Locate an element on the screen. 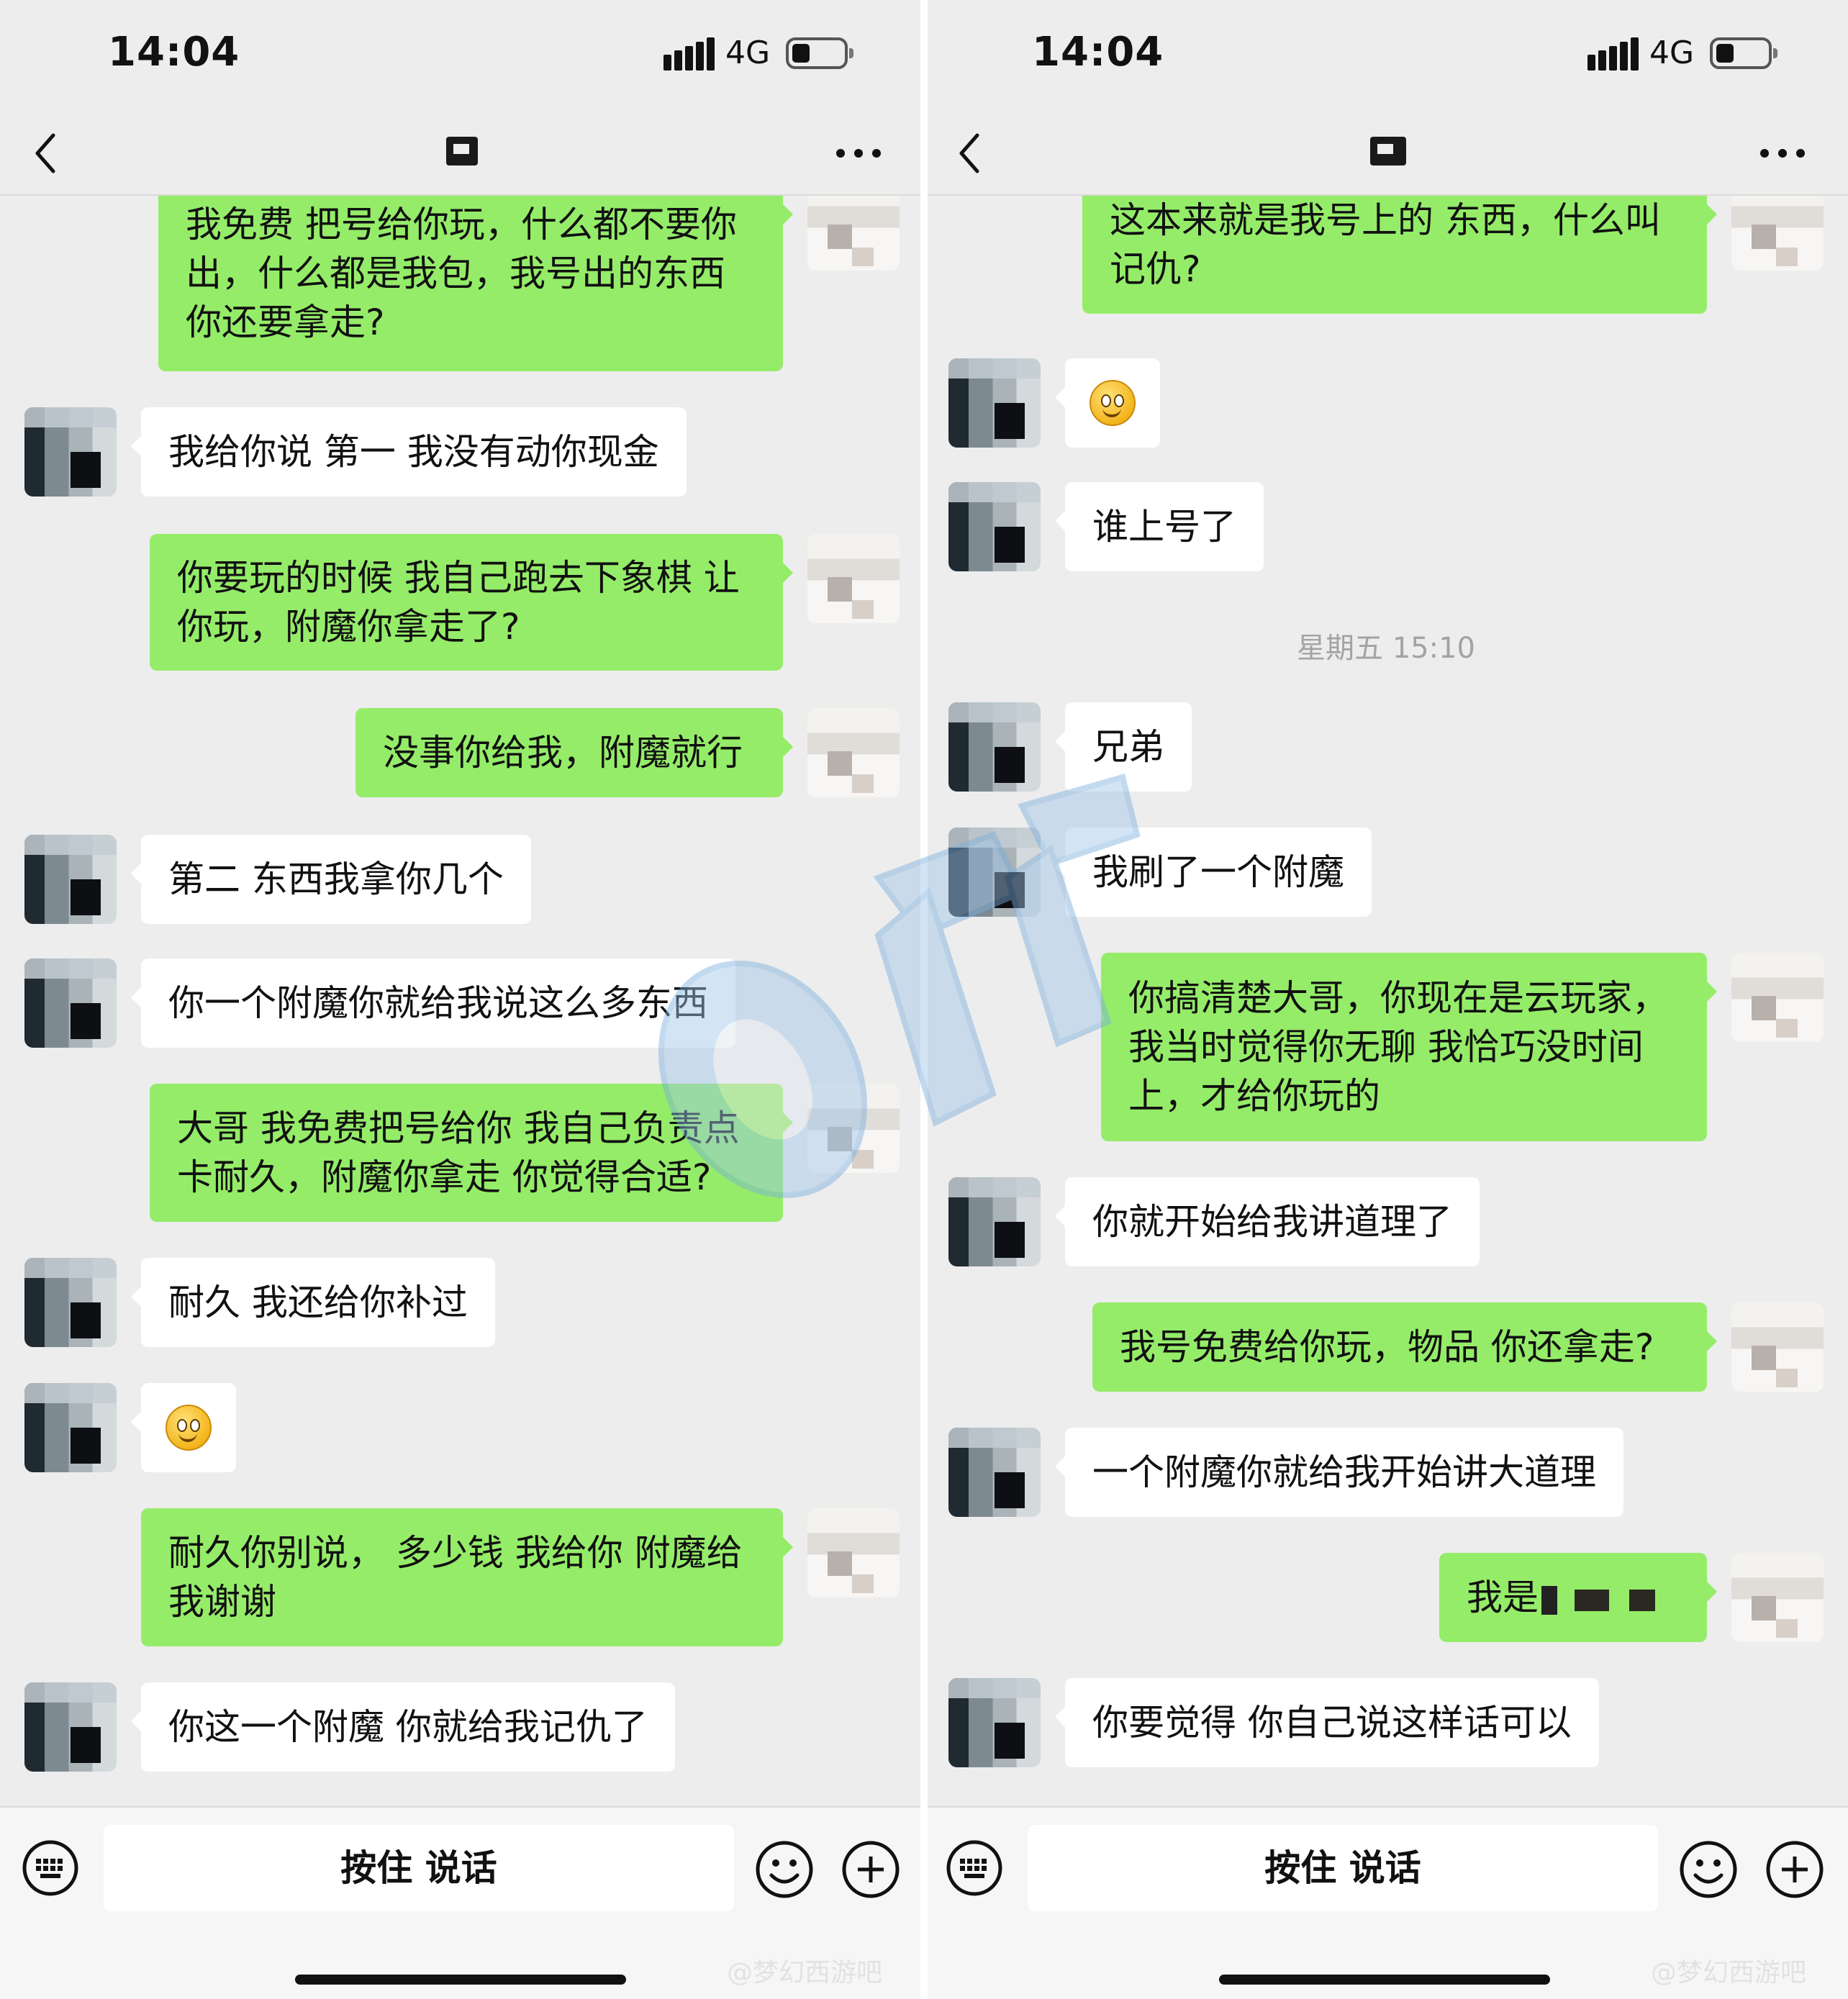 Image resolution: width=1848 pixels, height=1999 pixels. chat-title-redacted is located at coordinates (462, 151).